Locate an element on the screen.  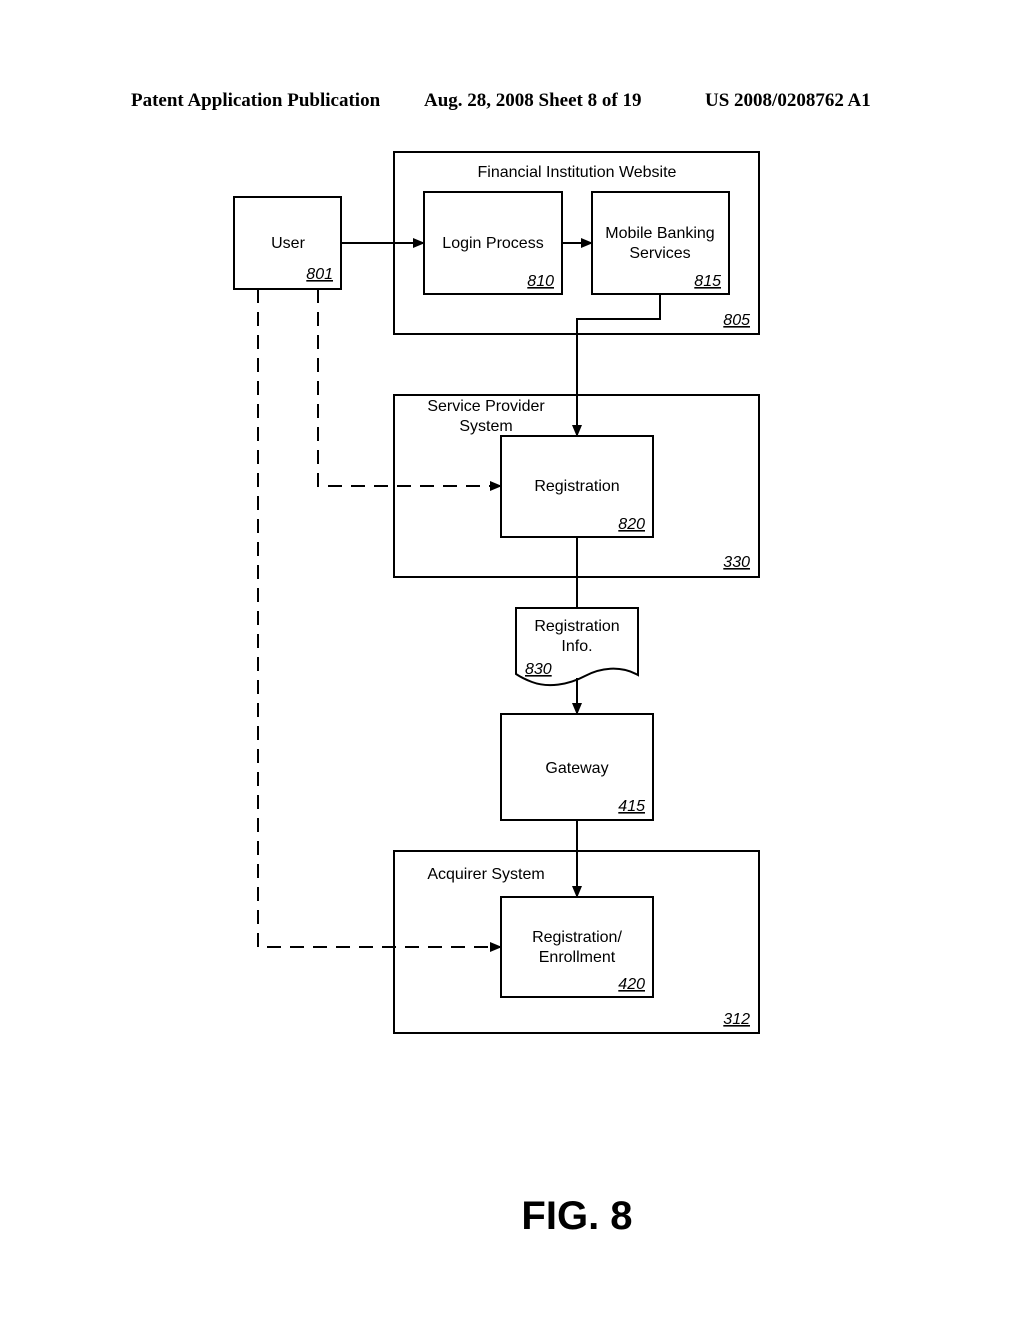
enrollment-label-1: Registration/ is located at coordinates (577, 937).